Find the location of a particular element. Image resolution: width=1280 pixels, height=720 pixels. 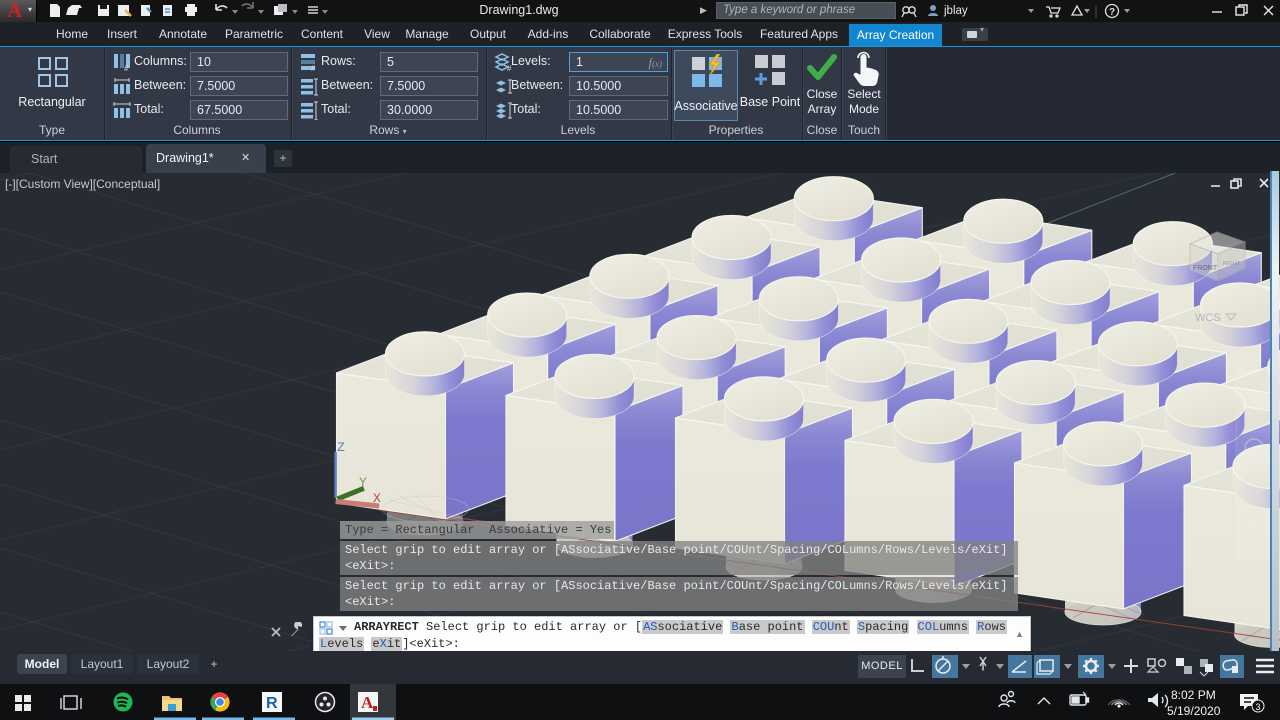

svg-text: 8:02 PM is located at coordinates (1193, 695).